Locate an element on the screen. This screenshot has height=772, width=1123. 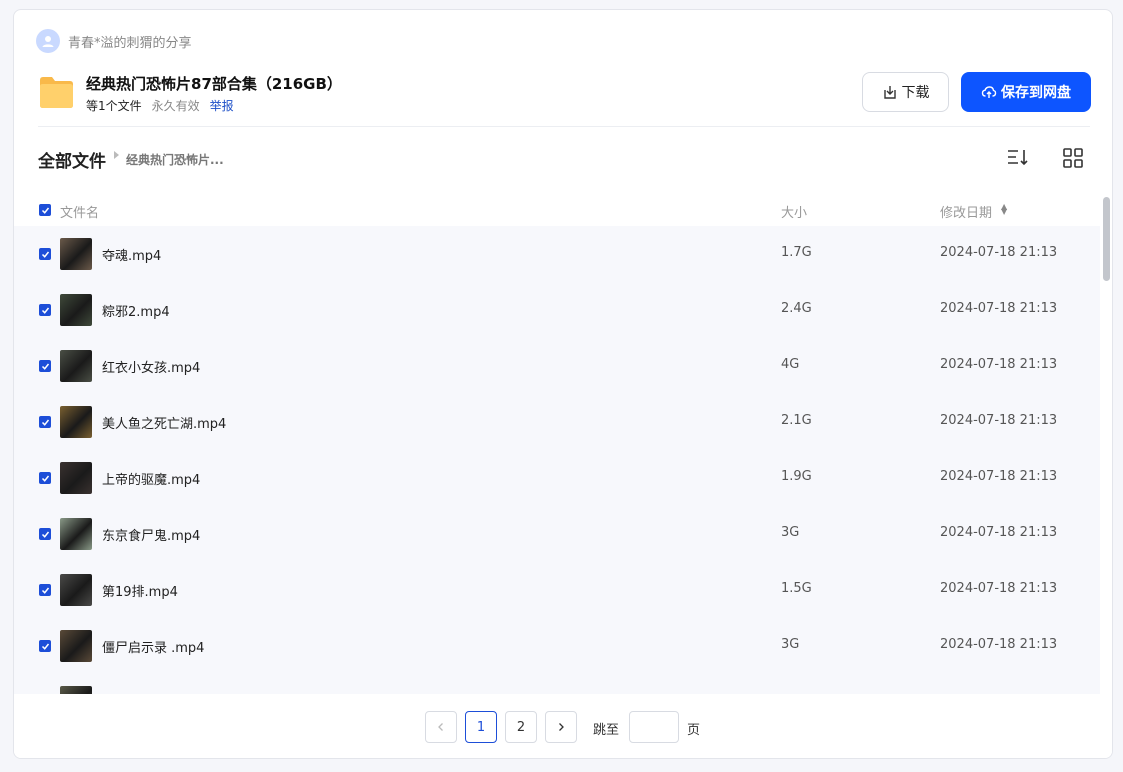
scrollbar-thumb is located at coordinates (1106, 239).